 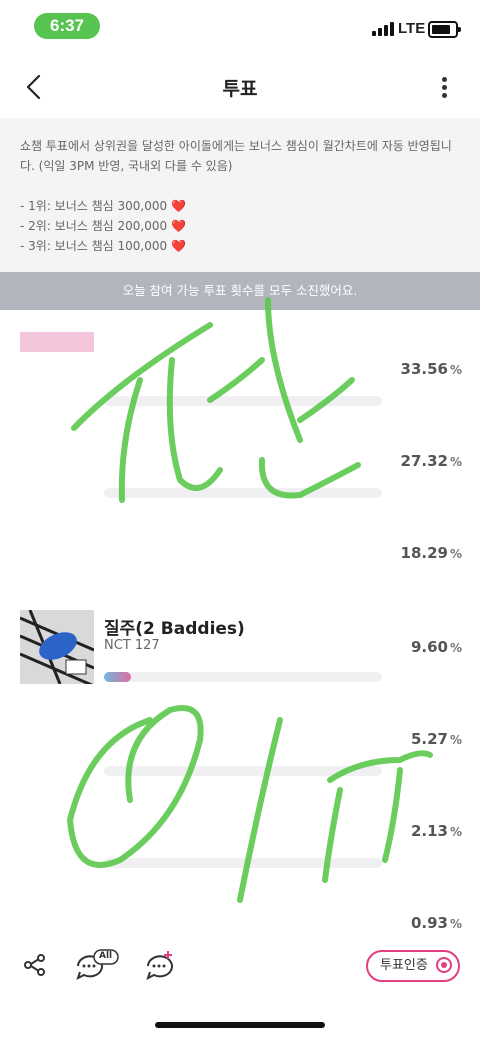 I want to click on cert-label: 투표인증, so click(x=404, y=965).